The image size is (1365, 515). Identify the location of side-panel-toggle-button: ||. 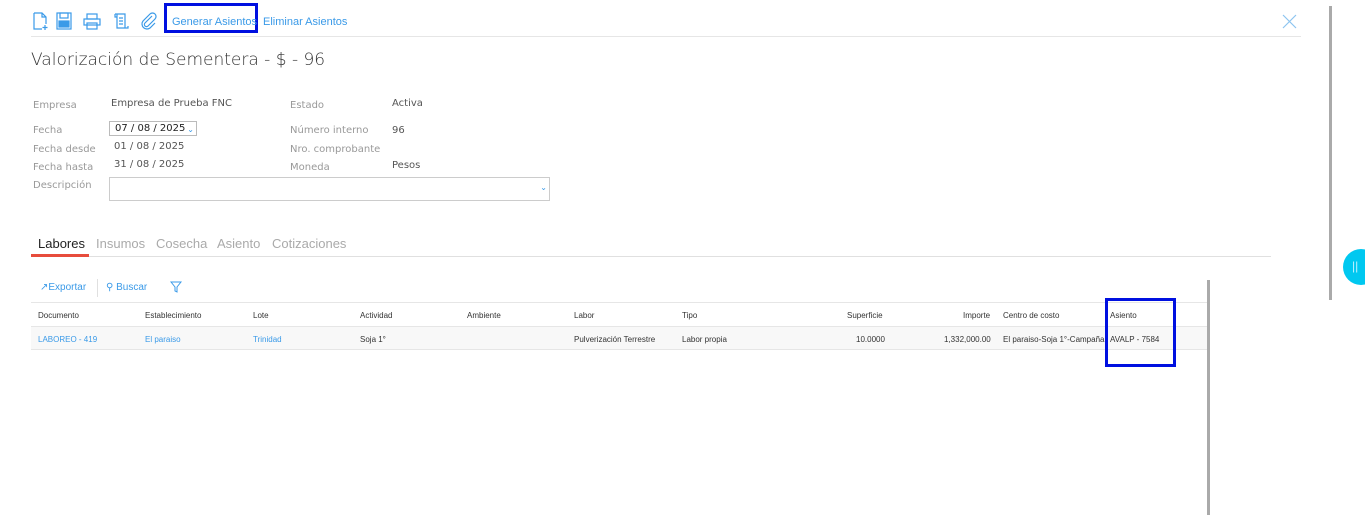
(1354, 267).